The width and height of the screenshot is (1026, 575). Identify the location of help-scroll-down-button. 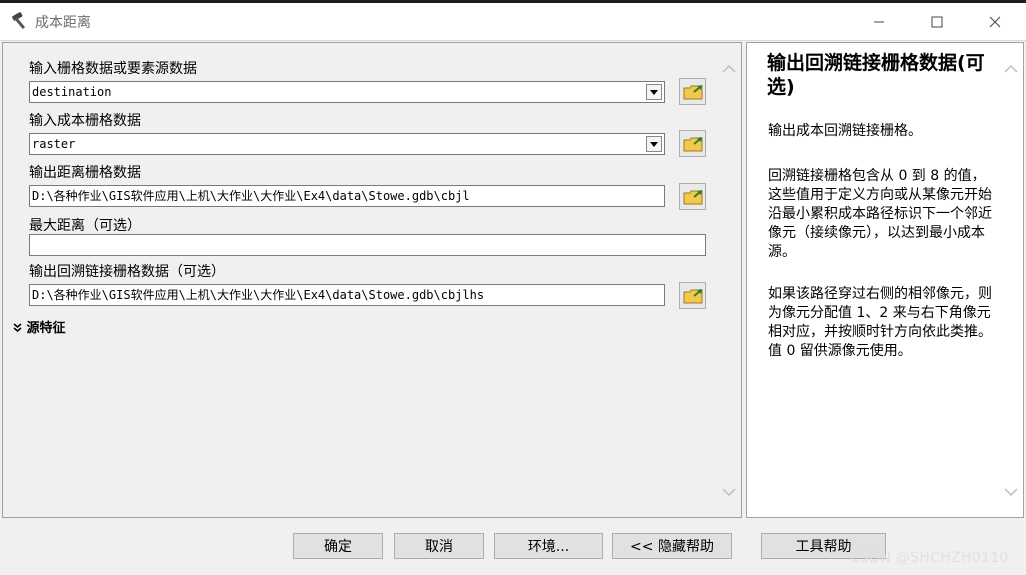
(1011, 492).